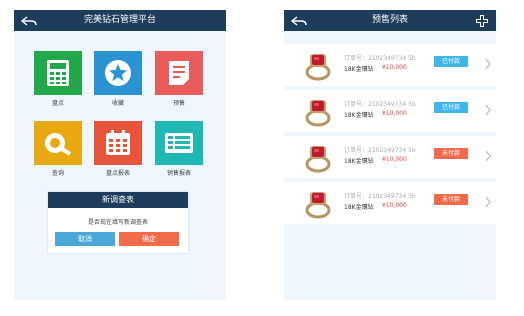 The height and width of the screenshot is (316, 524). Describe the element at coordinates (117, 173) in the screenshot. I see `tile-label-inventory-report: 盘点报表` at that location.